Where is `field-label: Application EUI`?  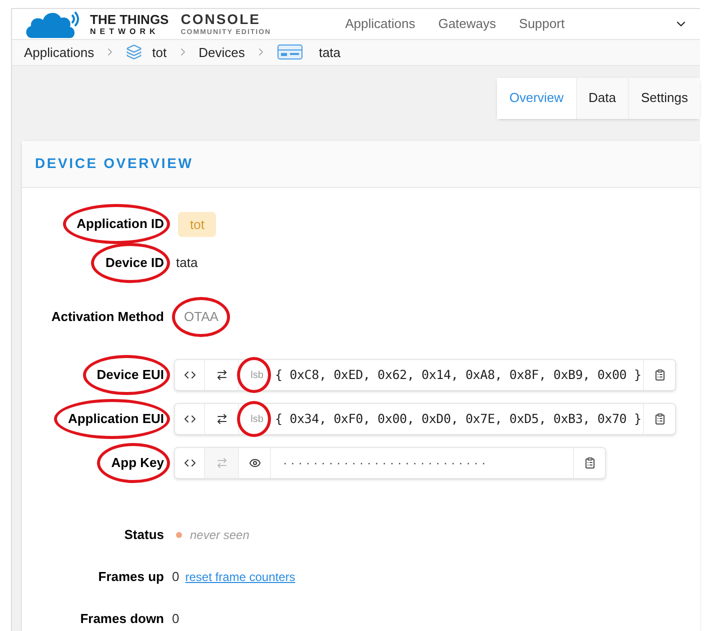
field-label: Application EUI is located at coordinates (116, 418).